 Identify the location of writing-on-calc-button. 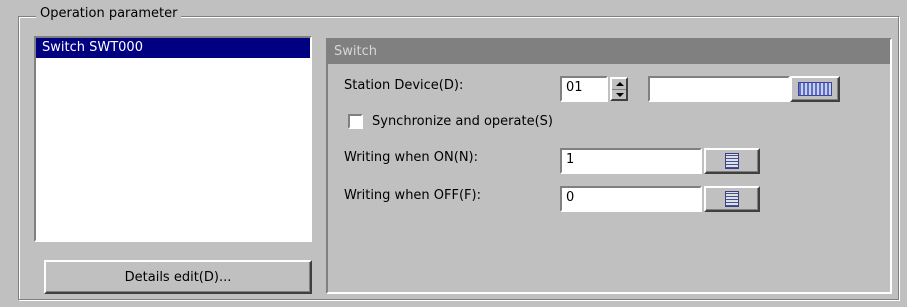
(732, 161).